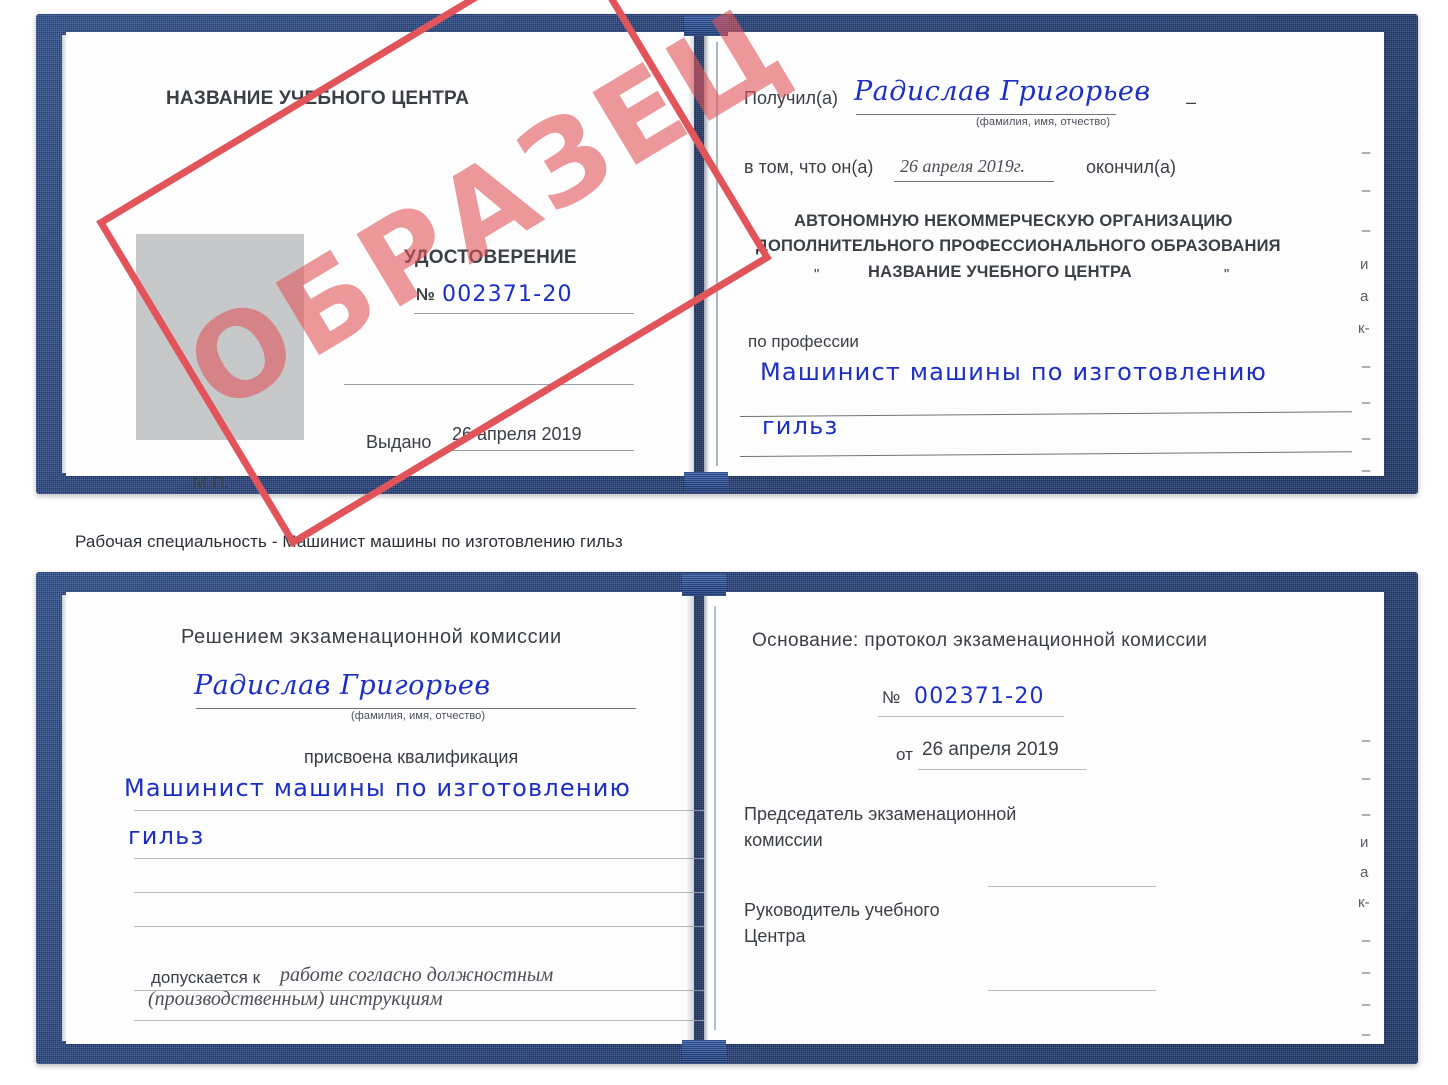  Describe the element at coordinates (904, 754) in the screenshot. I see `date-label-bottom: от` at that location.